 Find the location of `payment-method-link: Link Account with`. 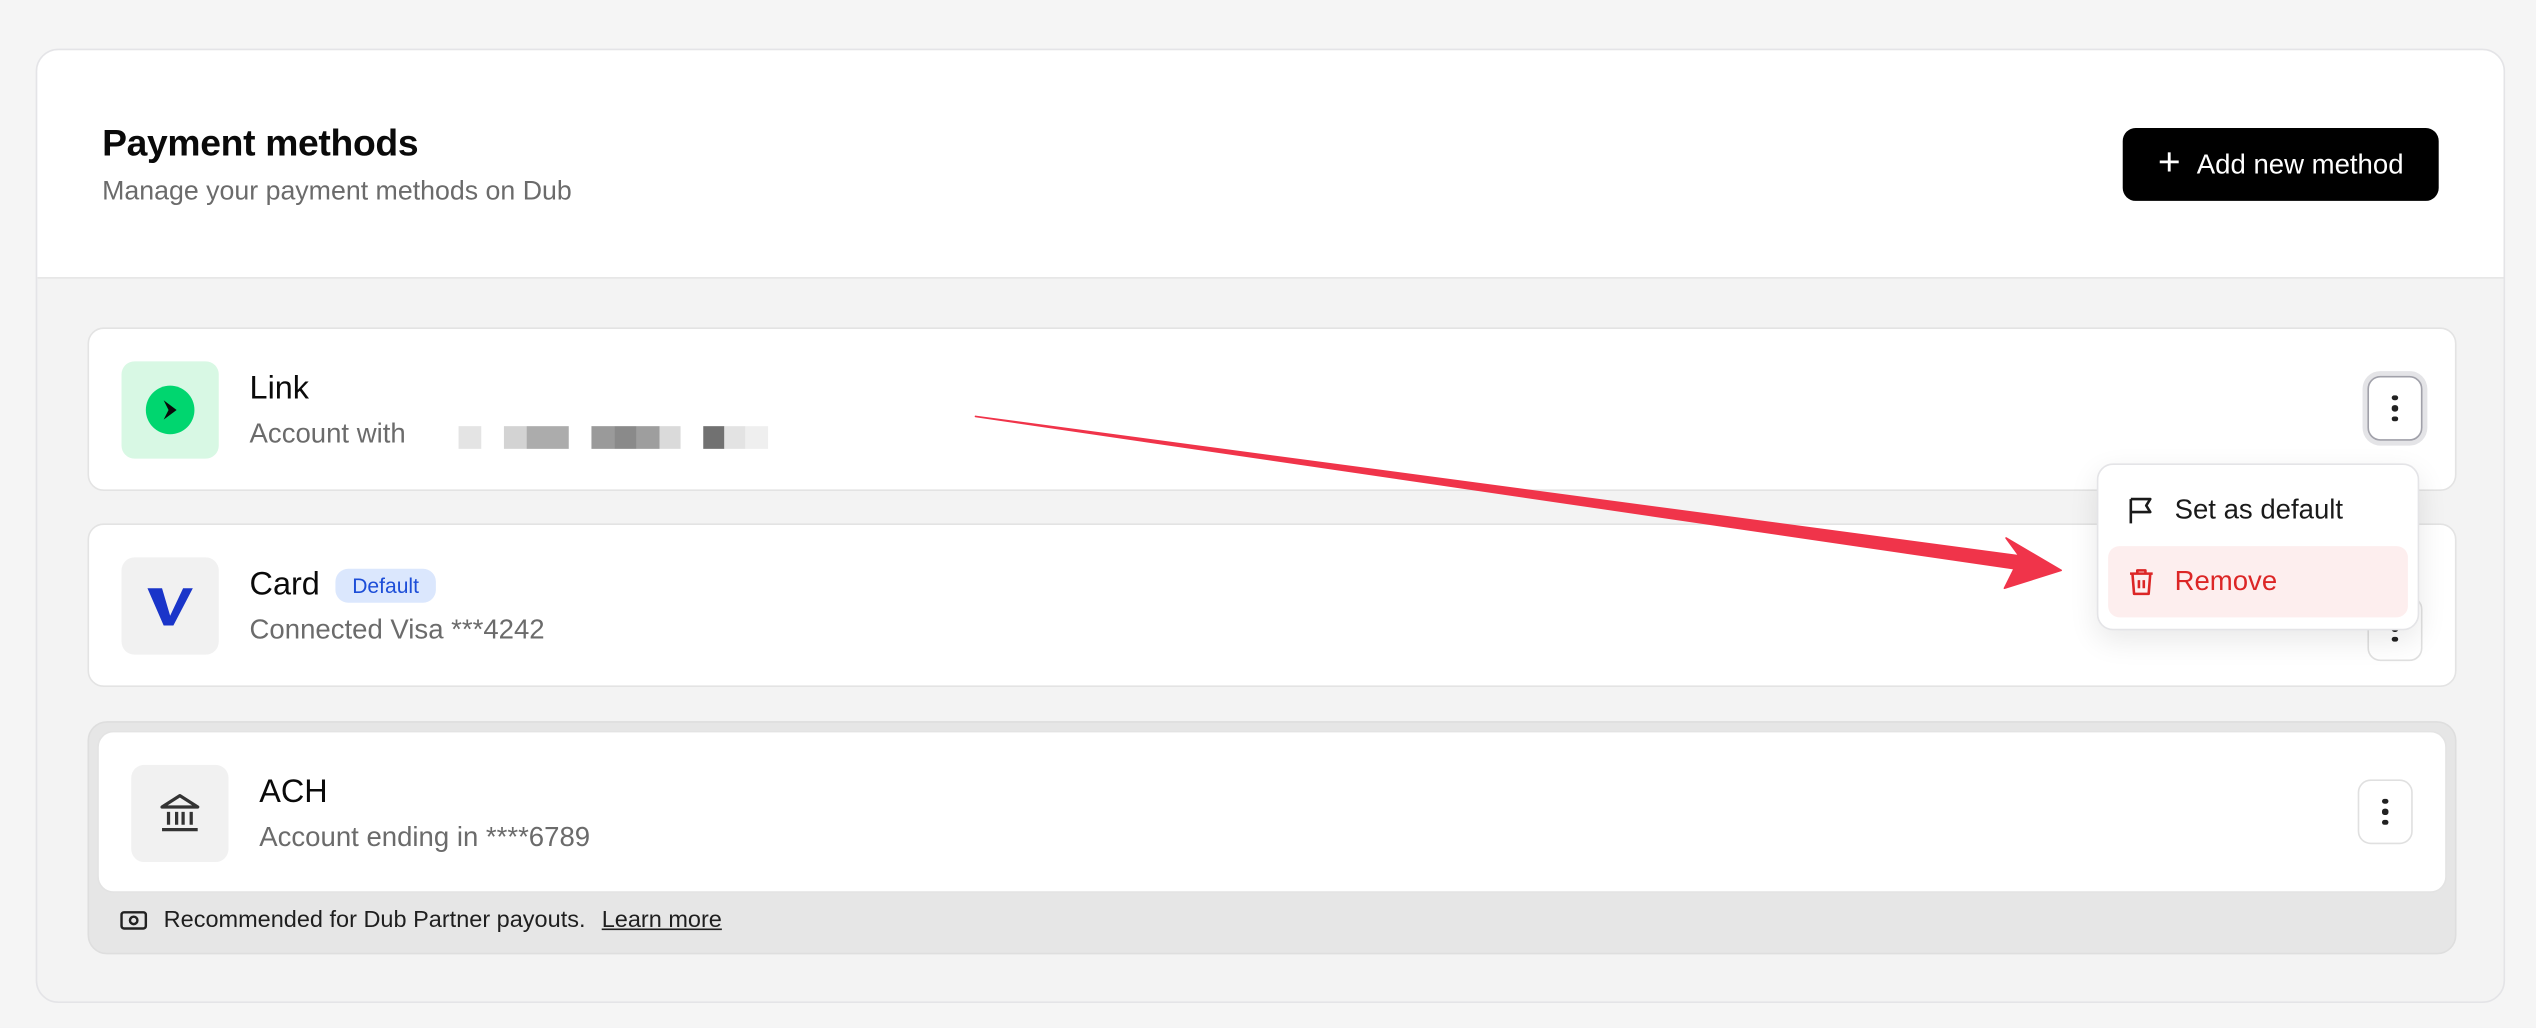

payment-method-link: Link Account with is located at coordinates (1272, 409).